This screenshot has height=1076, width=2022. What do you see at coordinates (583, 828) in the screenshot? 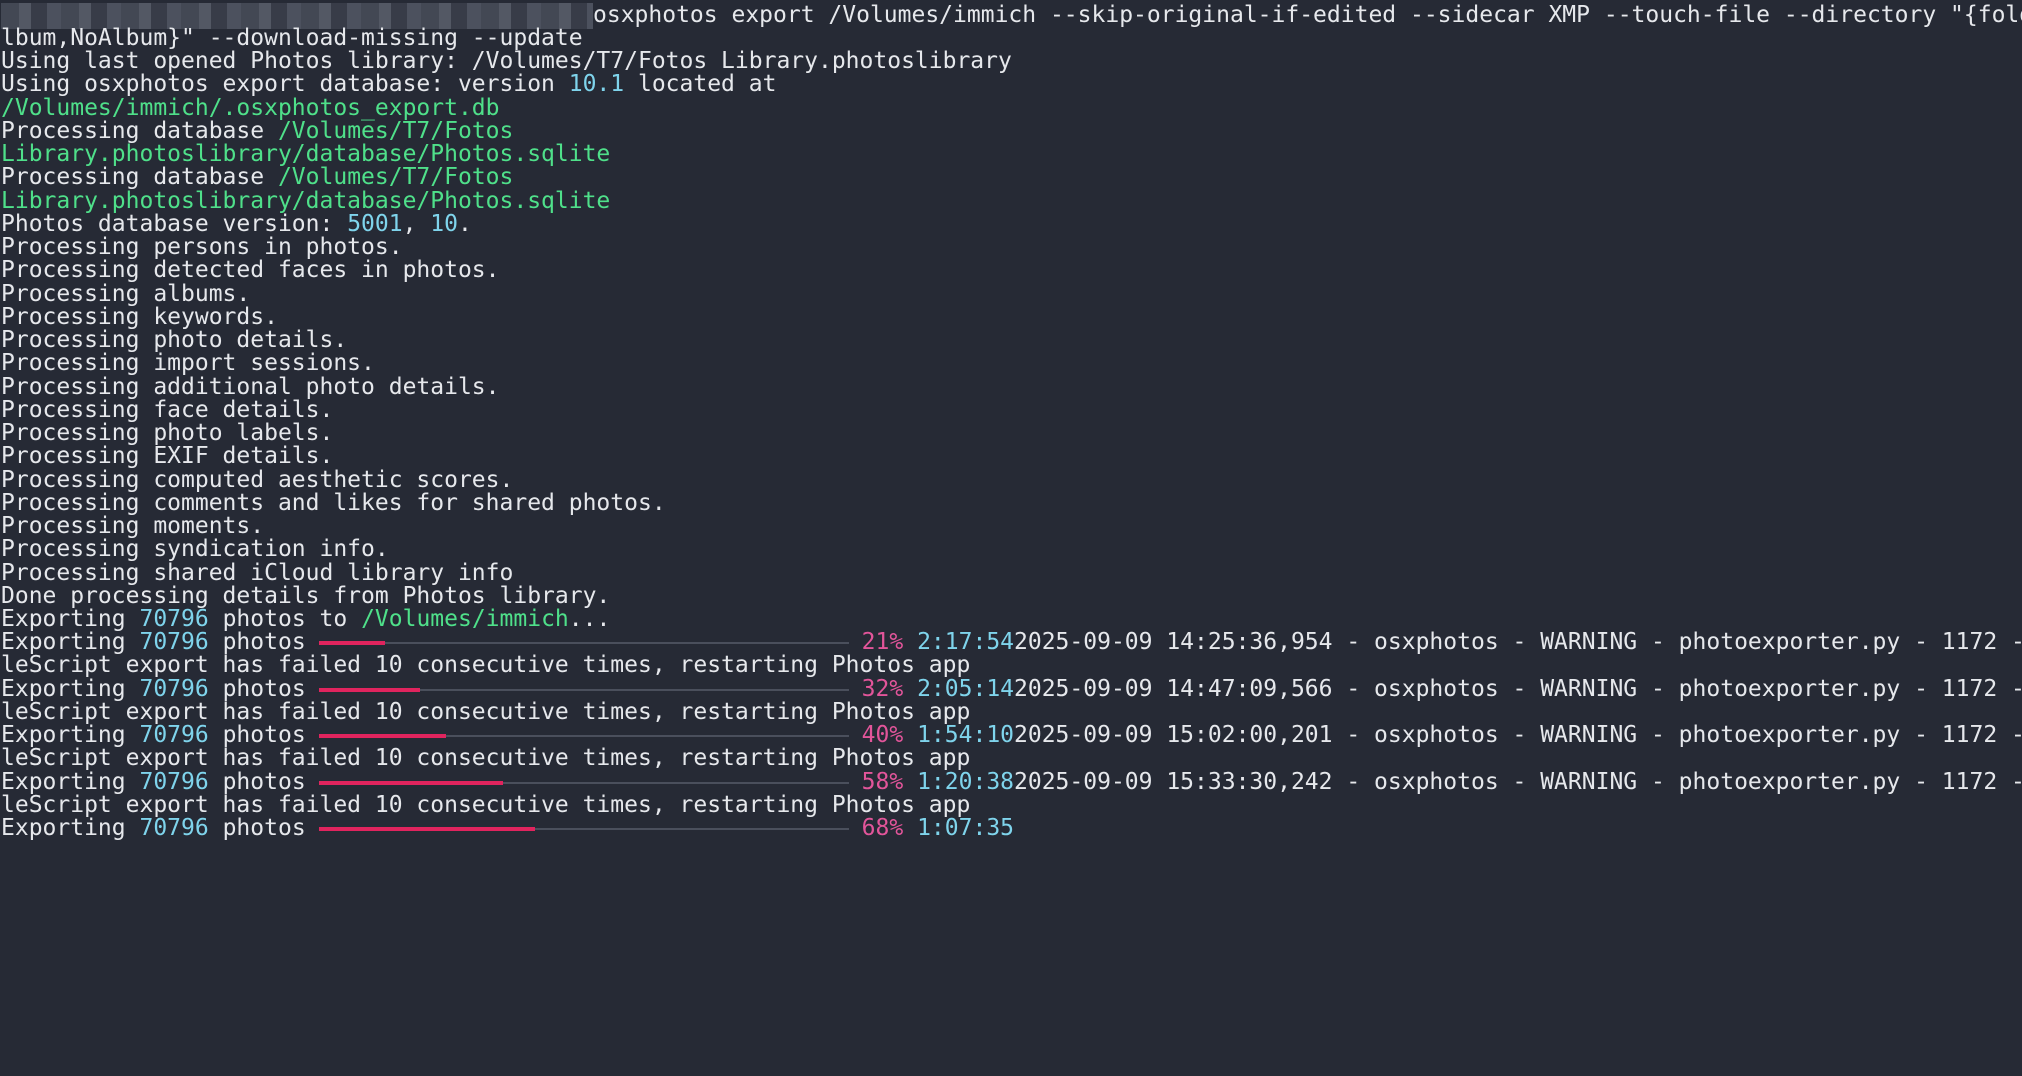
I see `progress-bar` at bounding box center [583, 828].